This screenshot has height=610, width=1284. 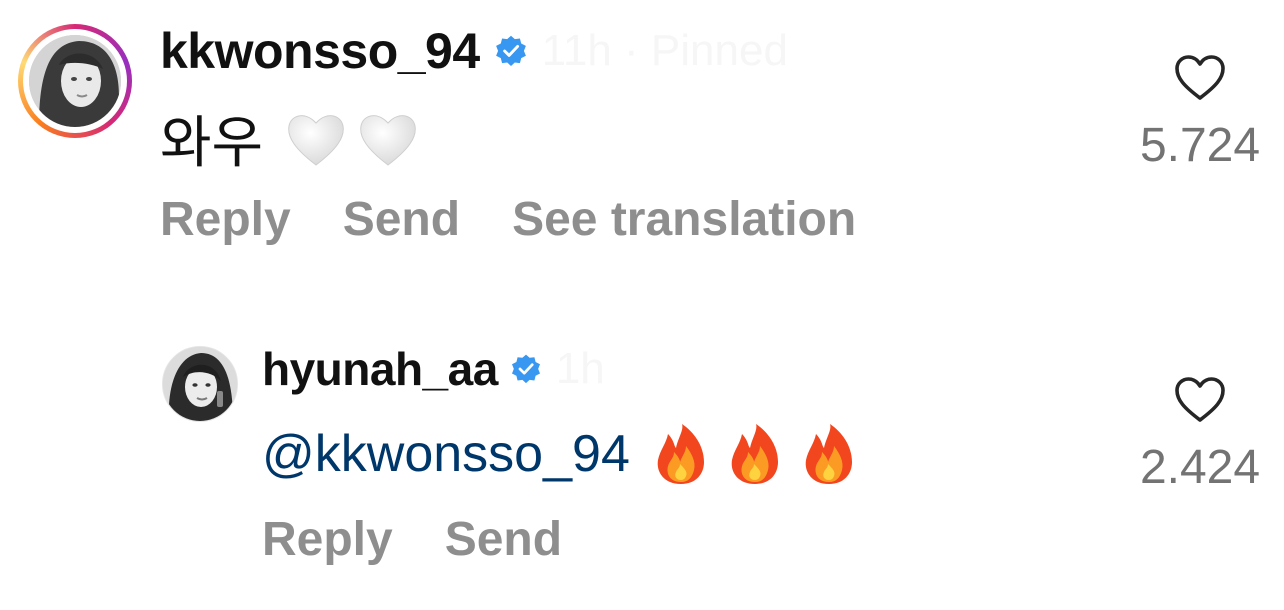 I want to click on comment-actions: Reply Send See translation, so click(x=508, y=219).